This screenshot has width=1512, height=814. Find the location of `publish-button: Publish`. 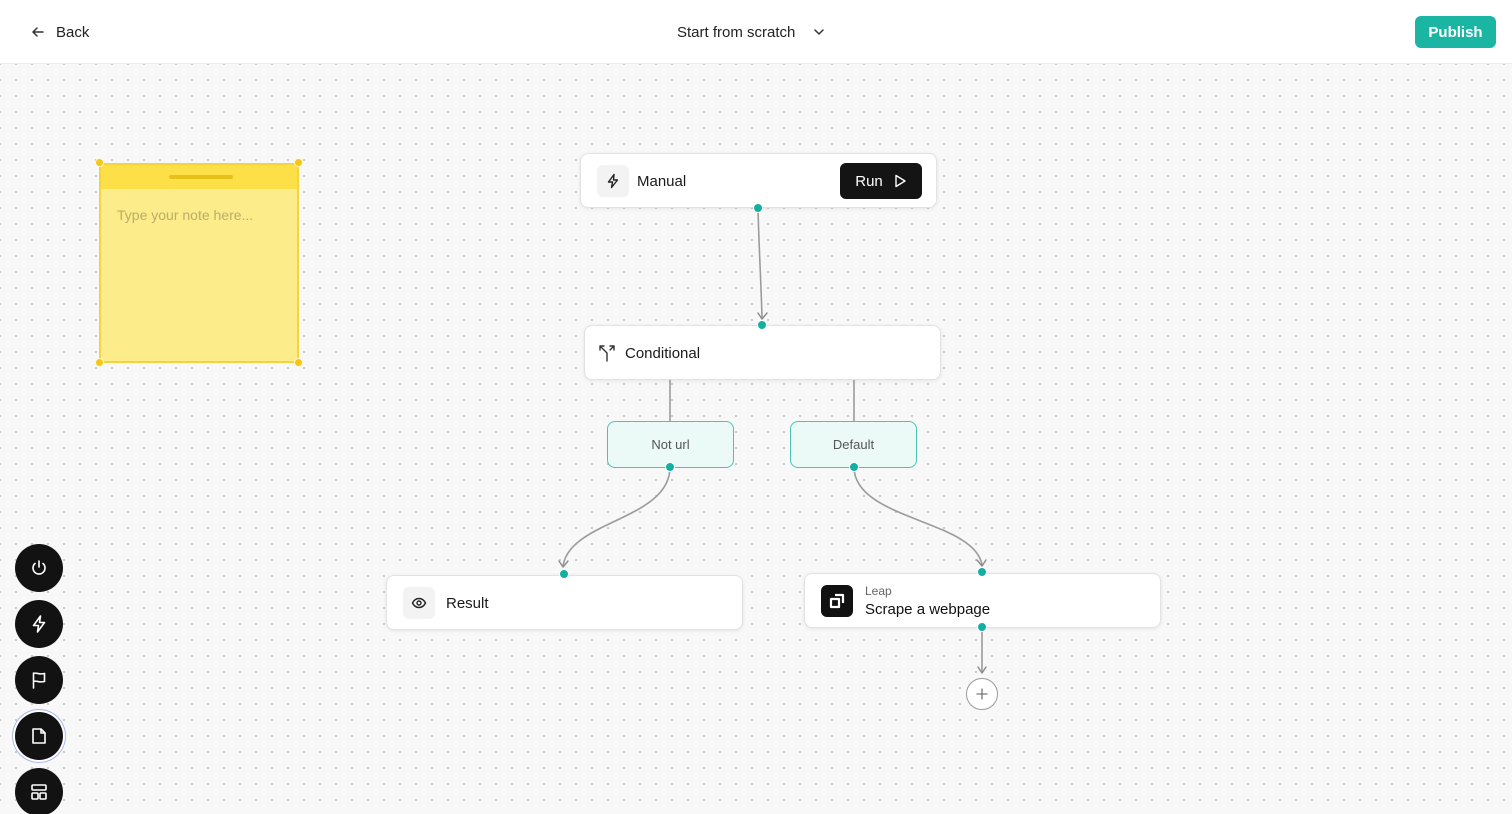

publish-button: Publish is located at coordinates (1455, 32).